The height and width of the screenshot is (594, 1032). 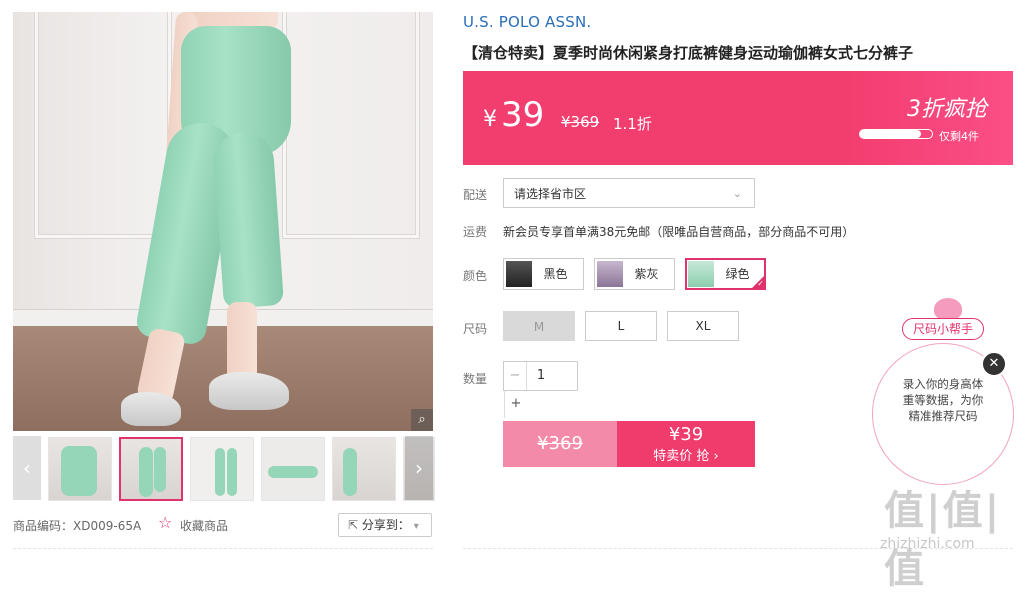 I want to click on watermark-url: zhizhizhi.com, so click(x=927, y=544).